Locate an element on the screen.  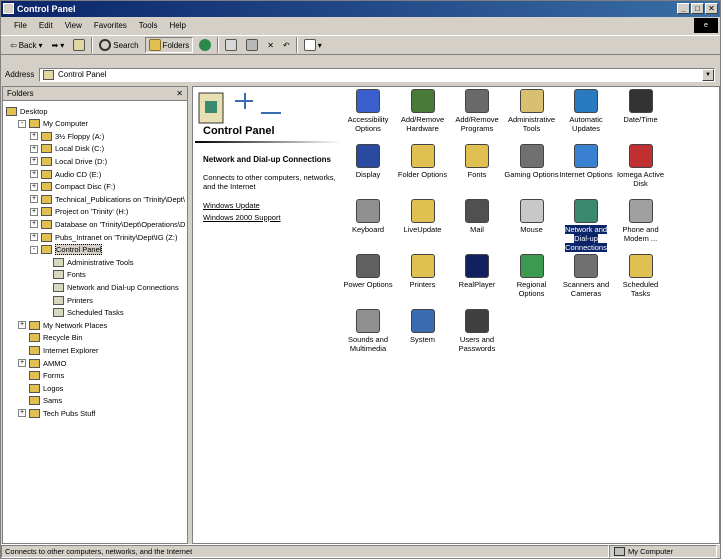
windows-update-link: Windows Update is located at coordinates (231, 205).